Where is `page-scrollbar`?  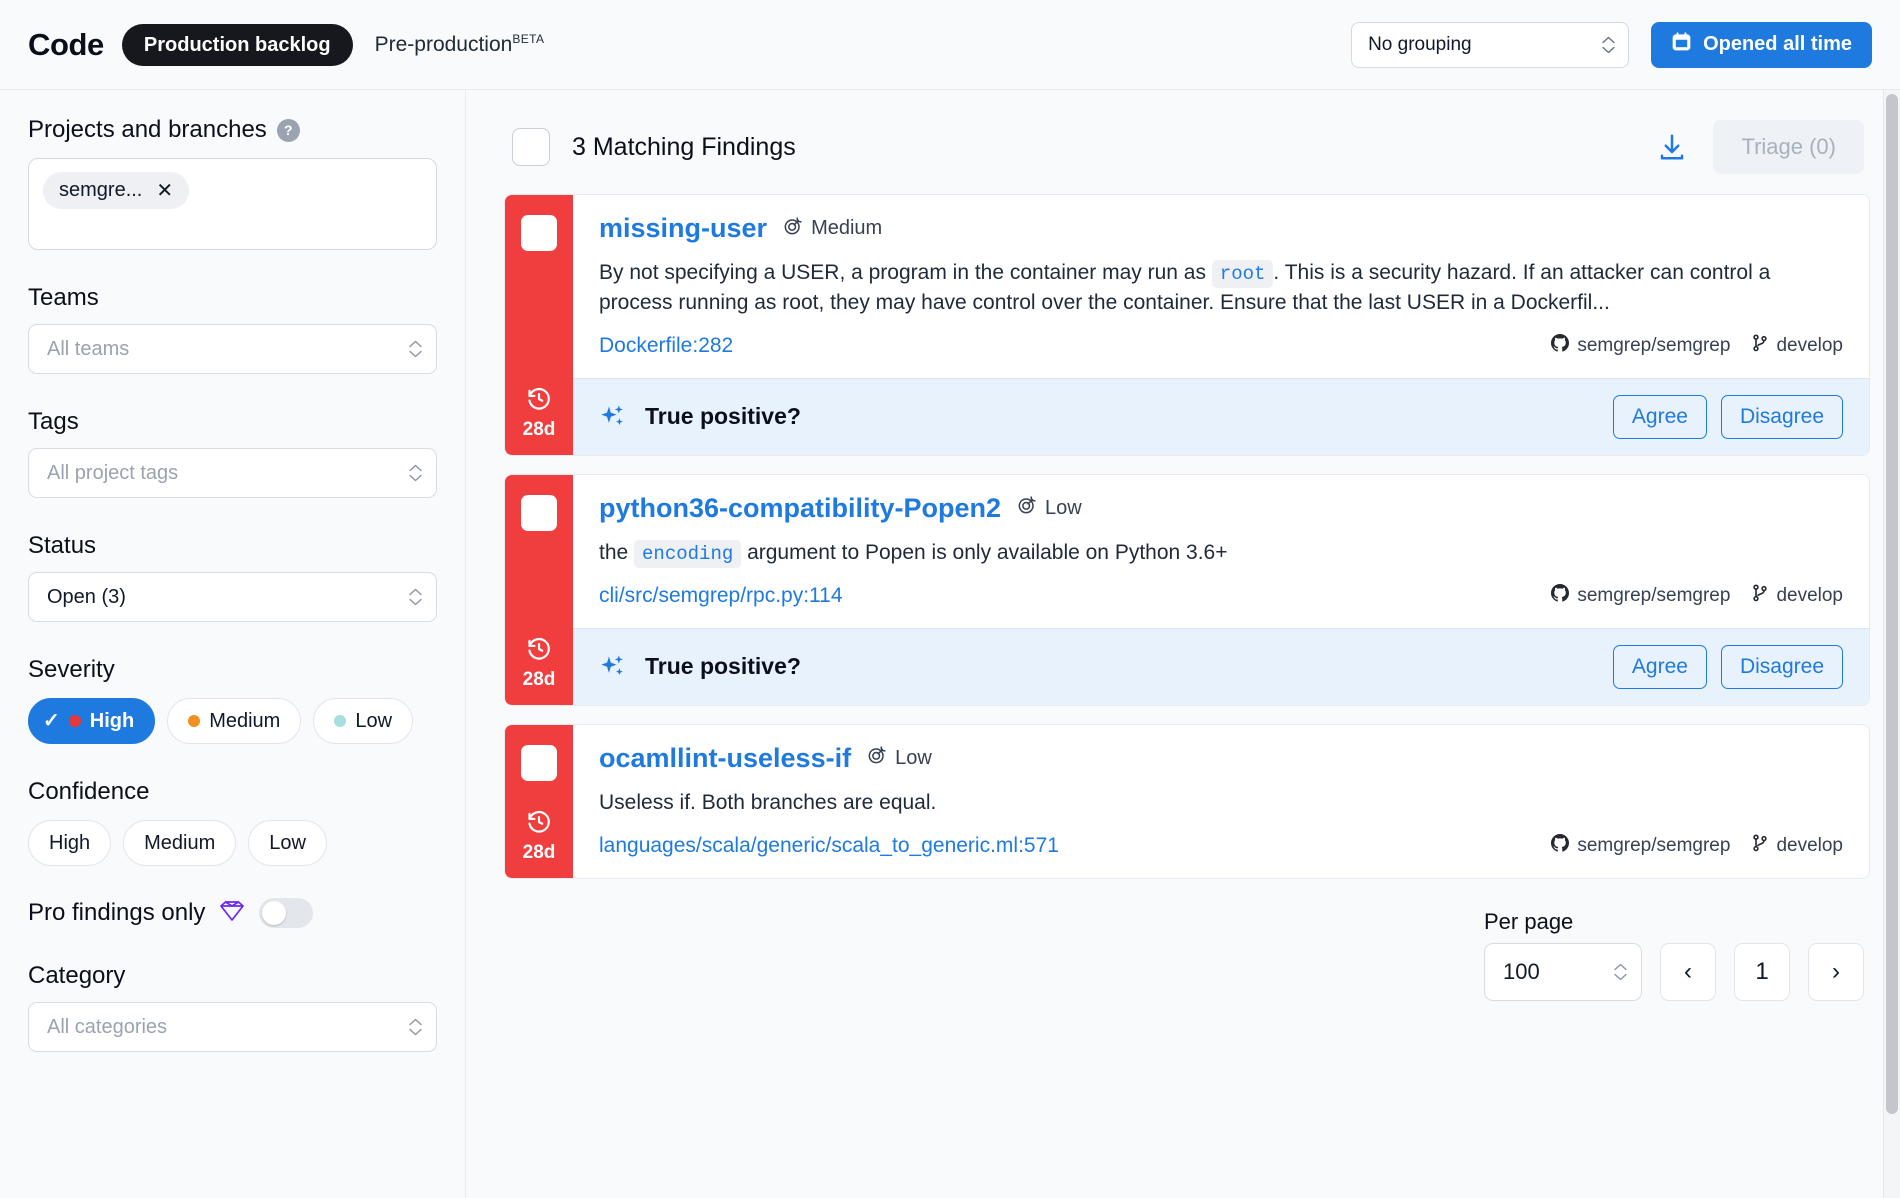 page-scrollbar is located at coordinates (1891, 644).